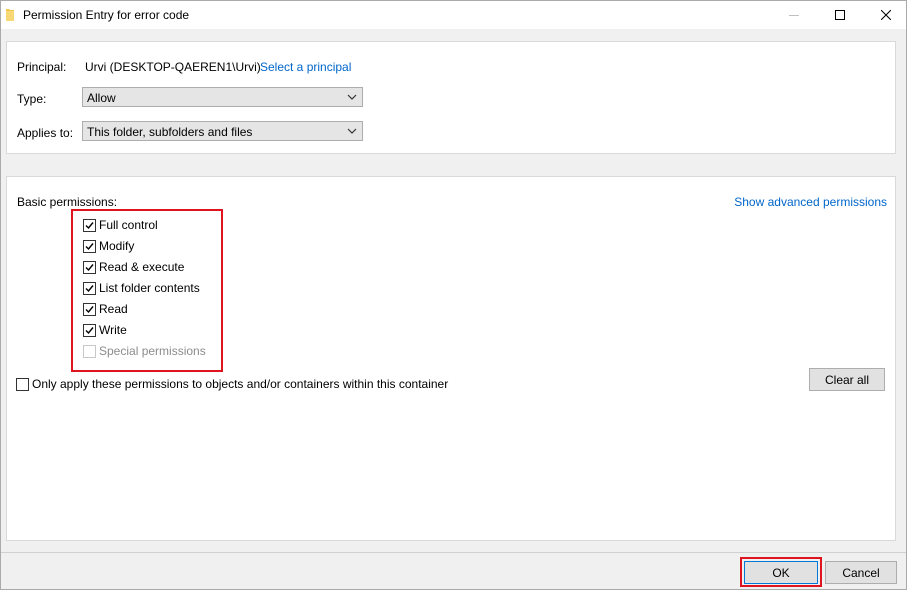  What do you see at coordinates (149, 288) in the screenshot?
I see `list-folder-contents-label: List folder contents` at bounding box center [149, 288].